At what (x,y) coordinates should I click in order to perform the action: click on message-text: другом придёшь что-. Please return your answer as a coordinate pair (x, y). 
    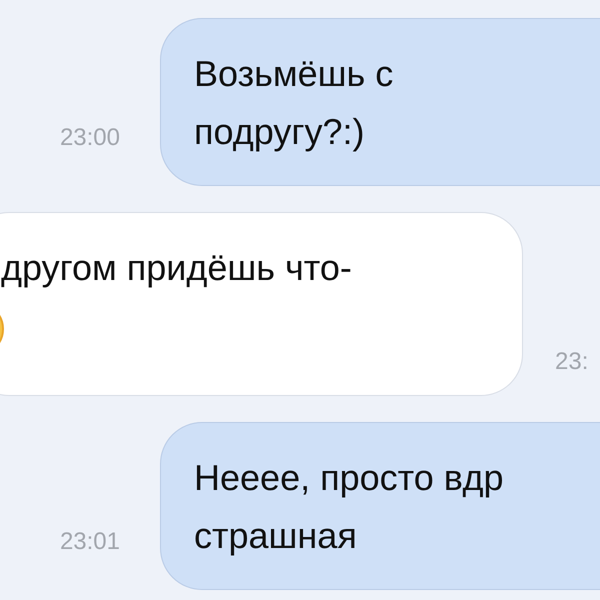
    Looking at the image, I should click on (177, 268).